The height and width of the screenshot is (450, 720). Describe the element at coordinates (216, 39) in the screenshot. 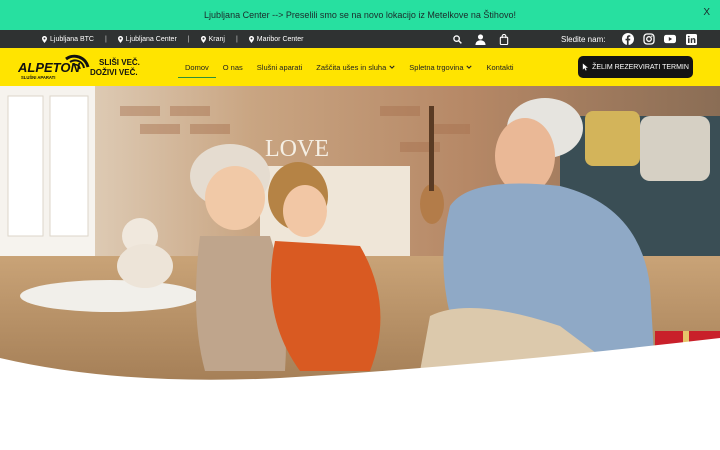

I see `location-label: Kranj` at that location.